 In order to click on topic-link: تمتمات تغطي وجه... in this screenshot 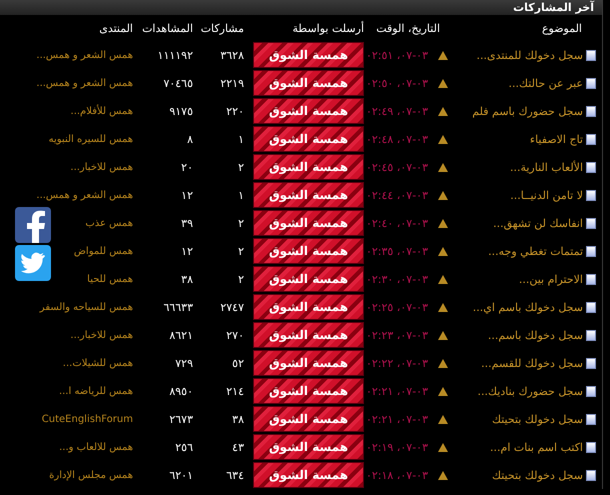, I will do `click(535, 251)`.